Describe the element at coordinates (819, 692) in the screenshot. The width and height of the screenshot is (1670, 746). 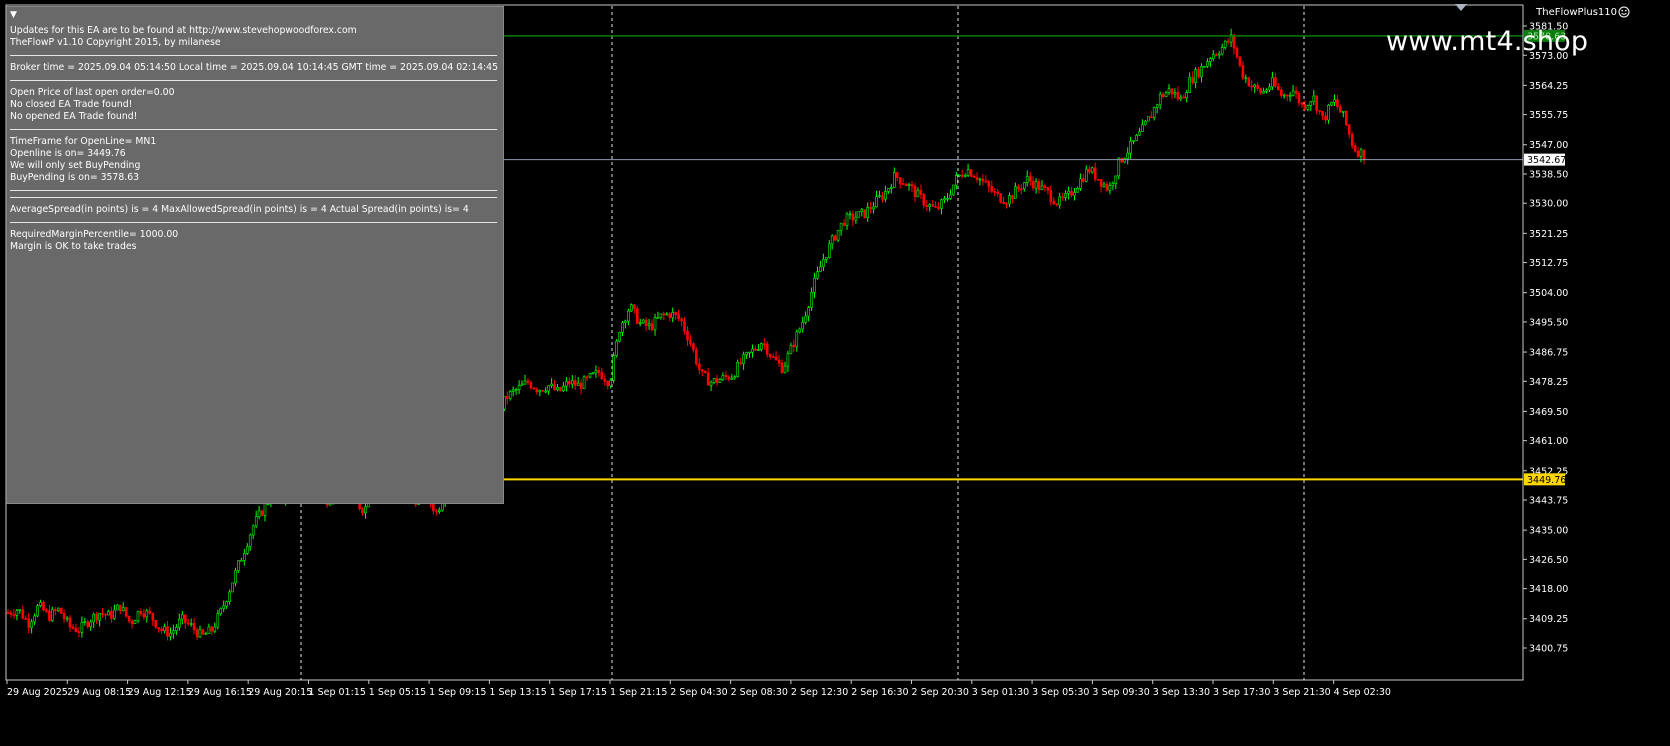
I see `time-tick-label: 2 Sep 12:30` at that location.